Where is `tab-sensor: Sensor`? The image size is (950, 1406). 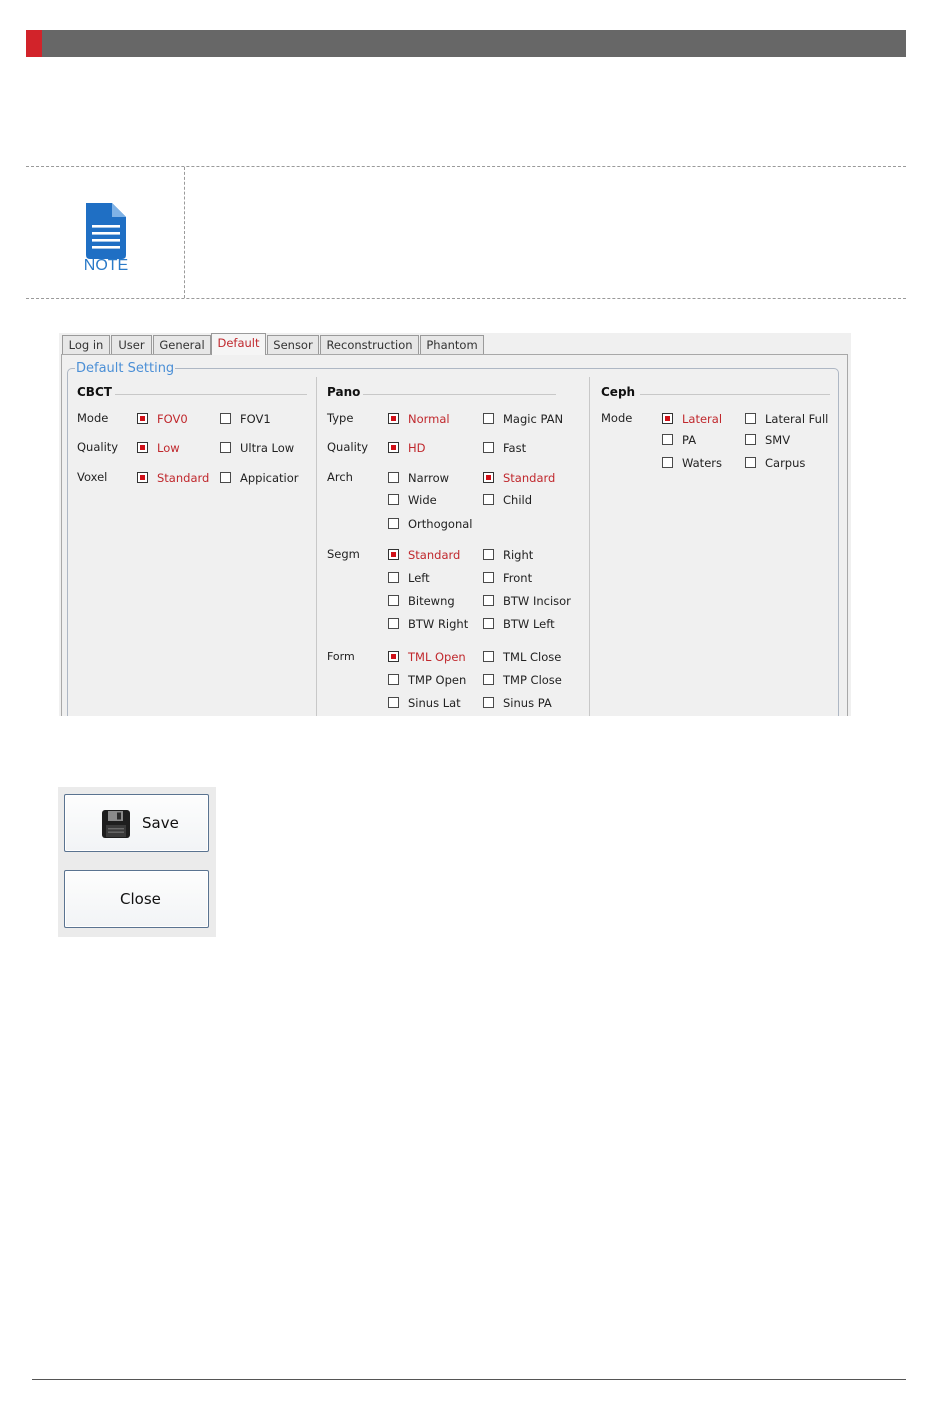 tab-sensor: Sensor is located at coordinates (293, 344).